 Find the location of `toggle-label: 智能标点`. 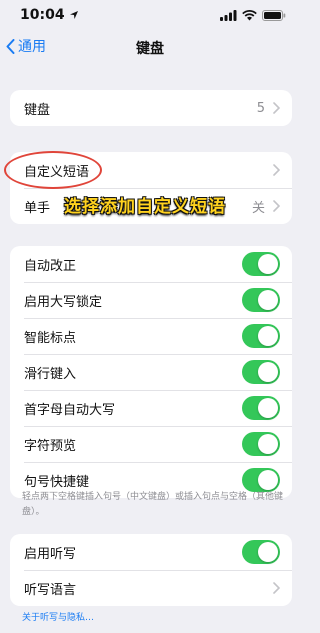

toggle-label: 智能标点 is located at coordinates (50, 338).